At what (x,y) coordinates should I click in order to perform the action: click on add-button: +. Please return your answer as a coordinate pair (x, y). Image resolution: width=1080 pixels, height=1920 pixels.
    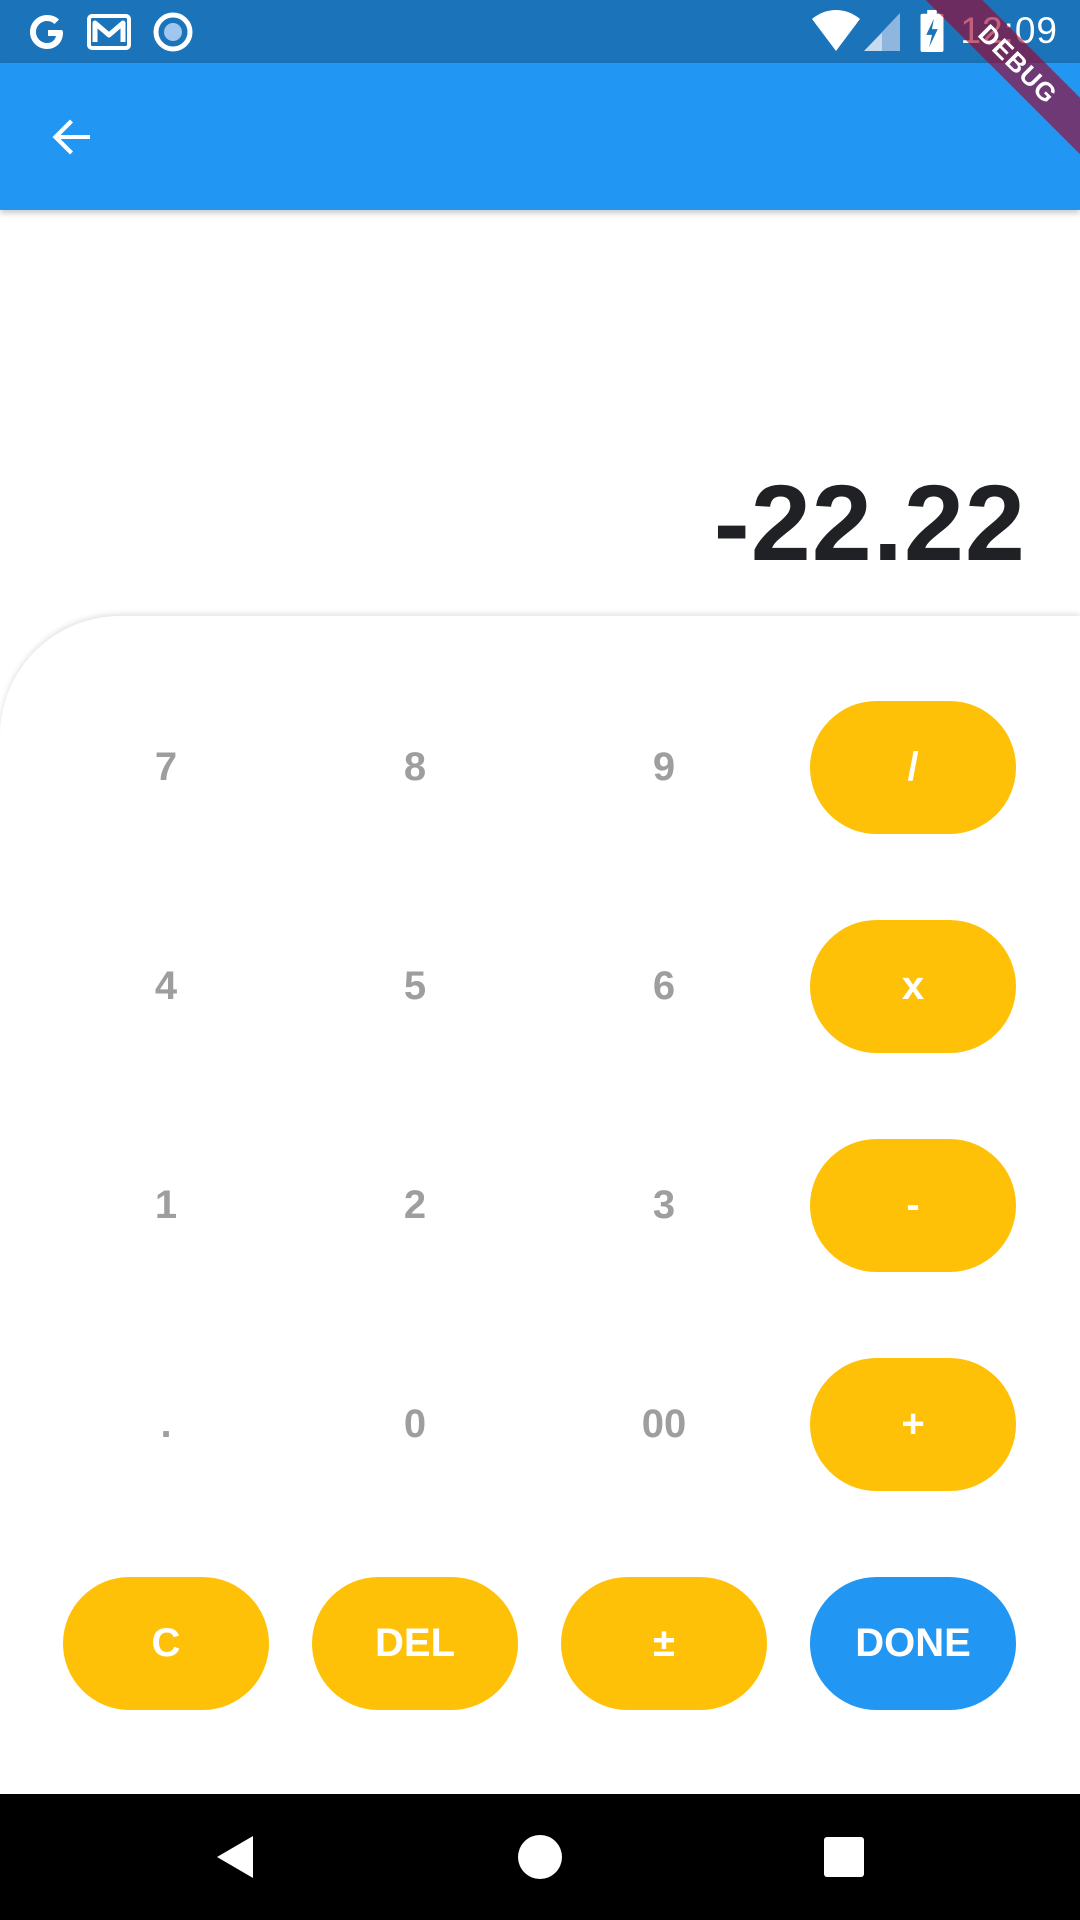
    Looking at the image, I should click on (913, 1424).